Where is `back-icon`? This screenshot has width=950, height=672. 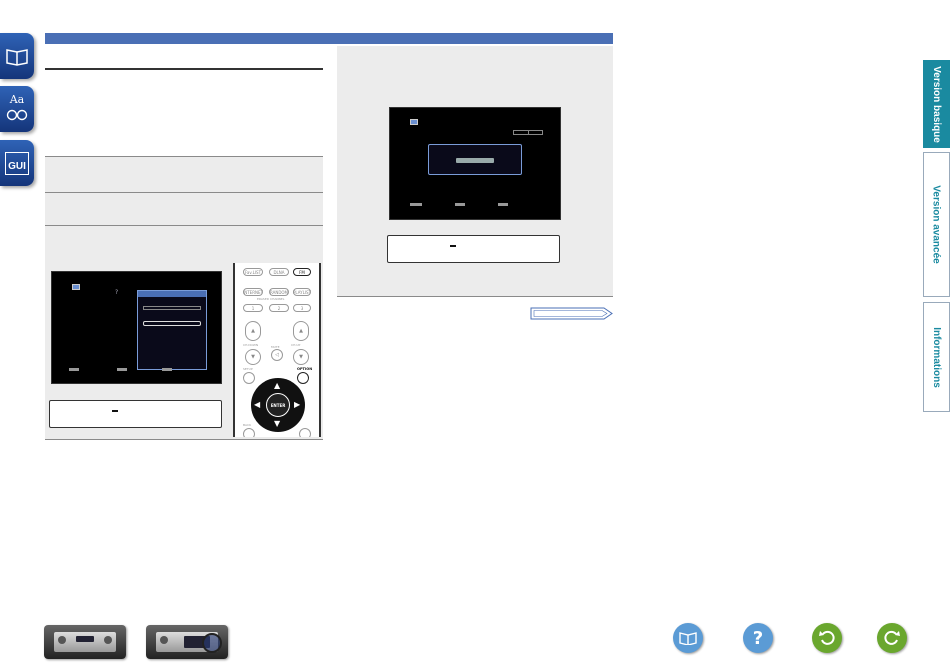 back-icon is located at coordinates (827, 638).